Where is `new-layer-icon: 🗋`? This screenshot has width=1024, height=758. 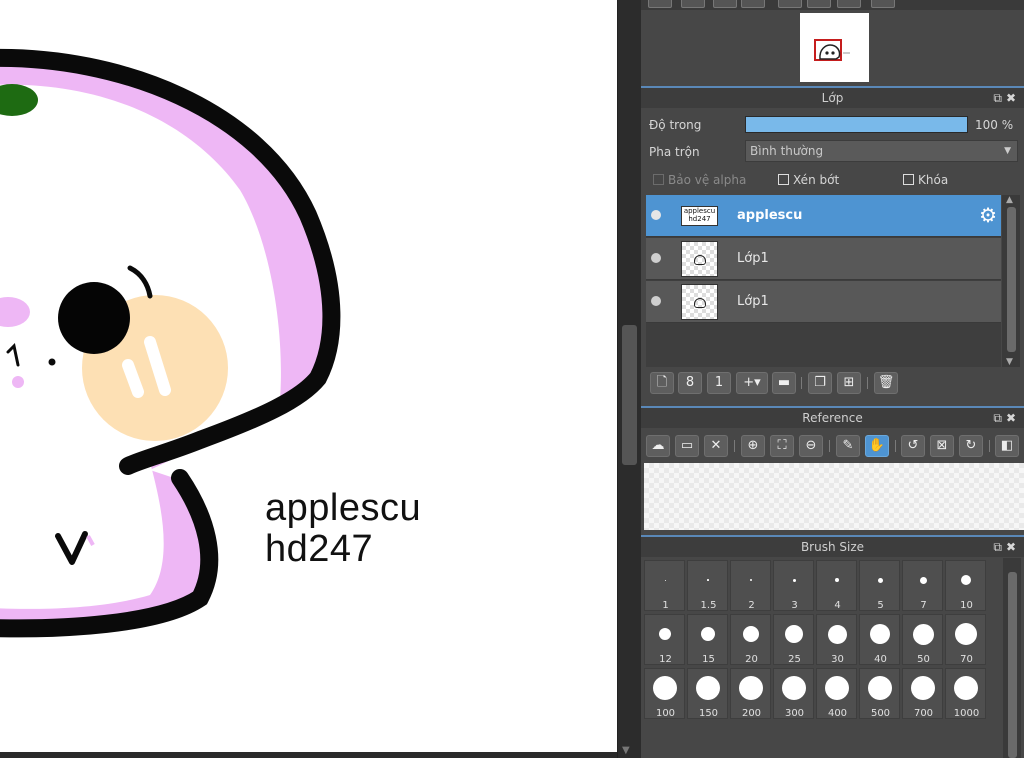 new-layer-icon: 🗋 is located at coordinates (662, 383).